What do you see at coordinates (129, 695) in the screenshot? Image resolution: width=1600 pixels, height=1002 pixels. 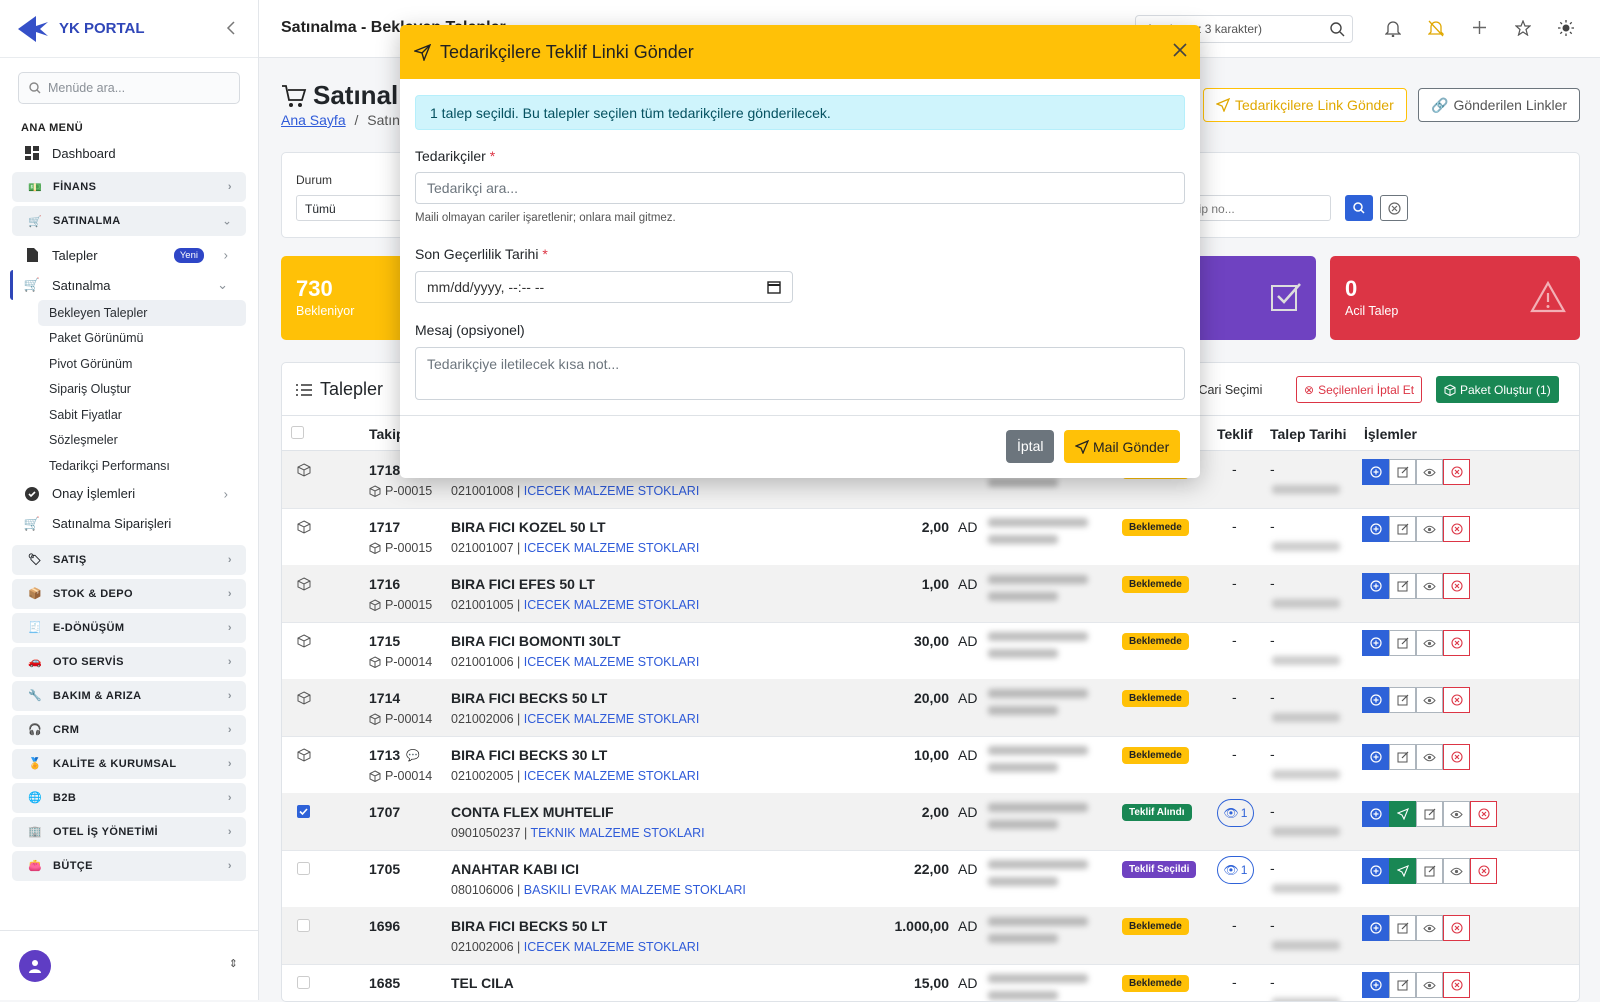 I see `sidebar-group-bakim: 🔧 BAKIM & ARIZA ›` at bounding box center [129, 695].